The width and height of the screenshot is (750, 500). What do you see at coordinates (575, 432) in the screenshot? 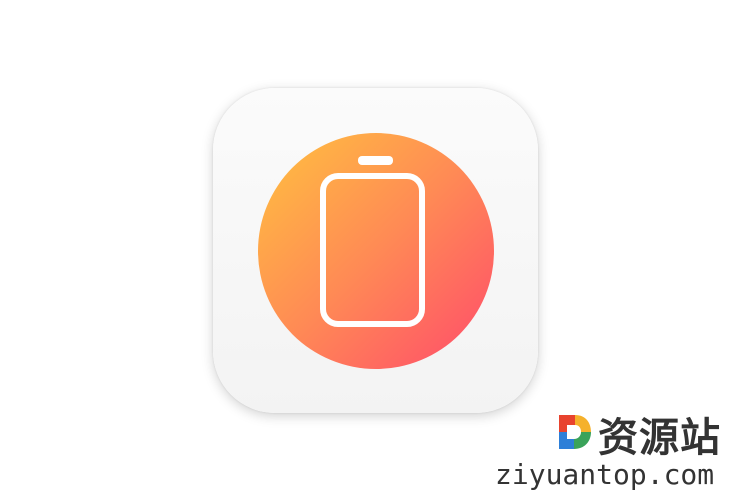
I see `ziyuantop-logo-icon` at bounding box center [575, 432].